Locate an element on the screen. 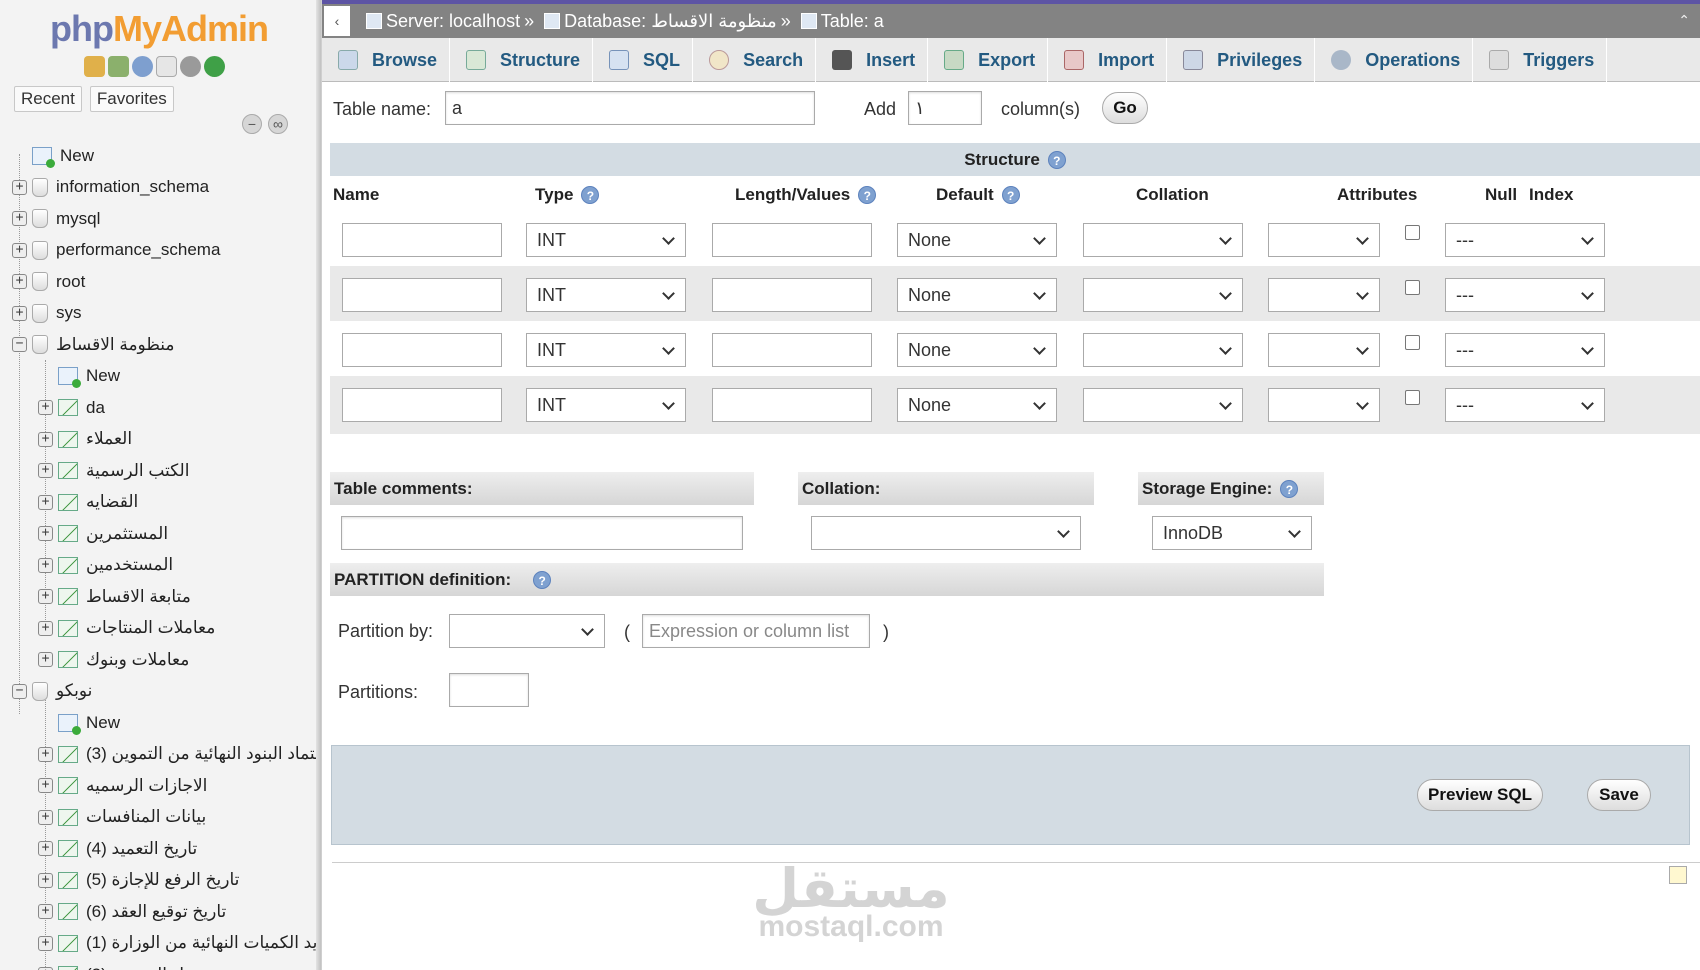 This screenshot has height=970, width=1700. tree-database-item: + information_schema is located at coordinates (158, 188).